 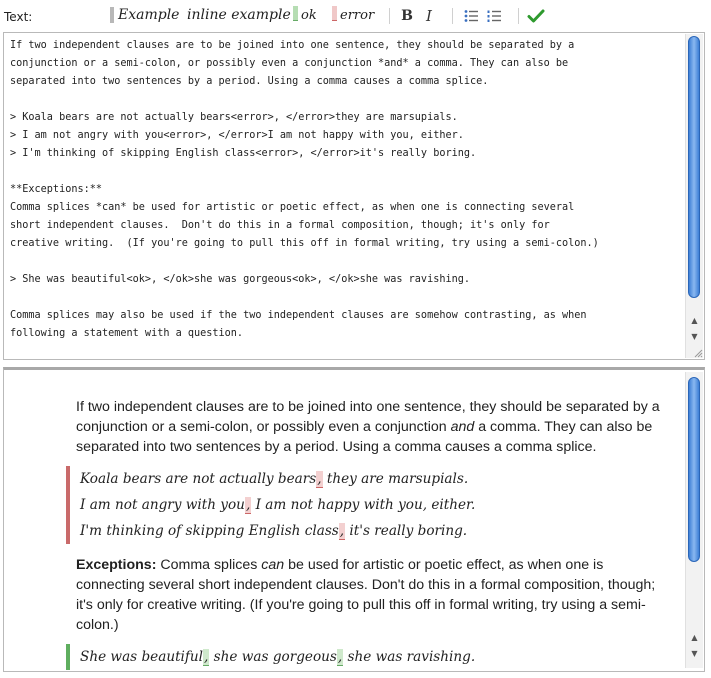 I want to click on preview-paragraph-1-emphasis: and, so click(x=462, y=427).